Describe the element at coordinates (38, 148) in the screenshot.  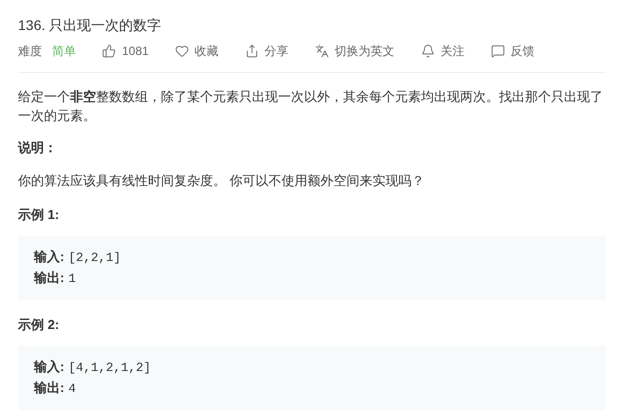
I see `note-heading: 说明：` at that location.